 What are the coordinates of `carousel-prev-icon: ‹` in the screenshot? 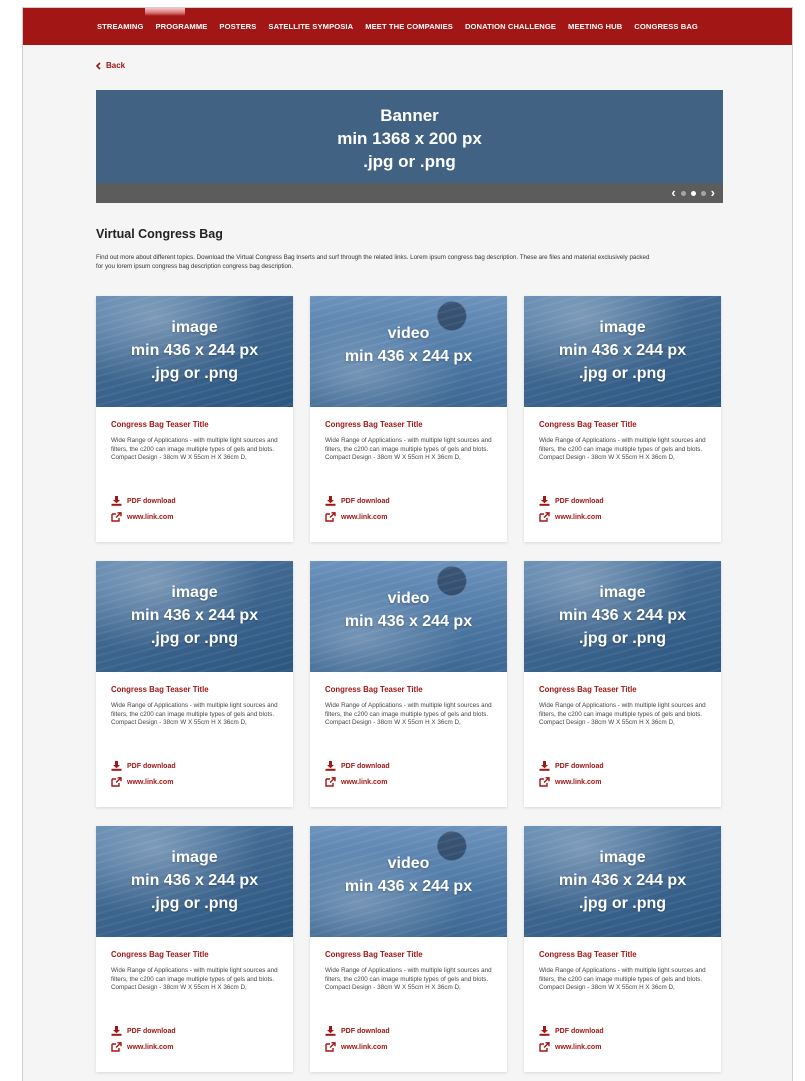 It's located at (673, 192).